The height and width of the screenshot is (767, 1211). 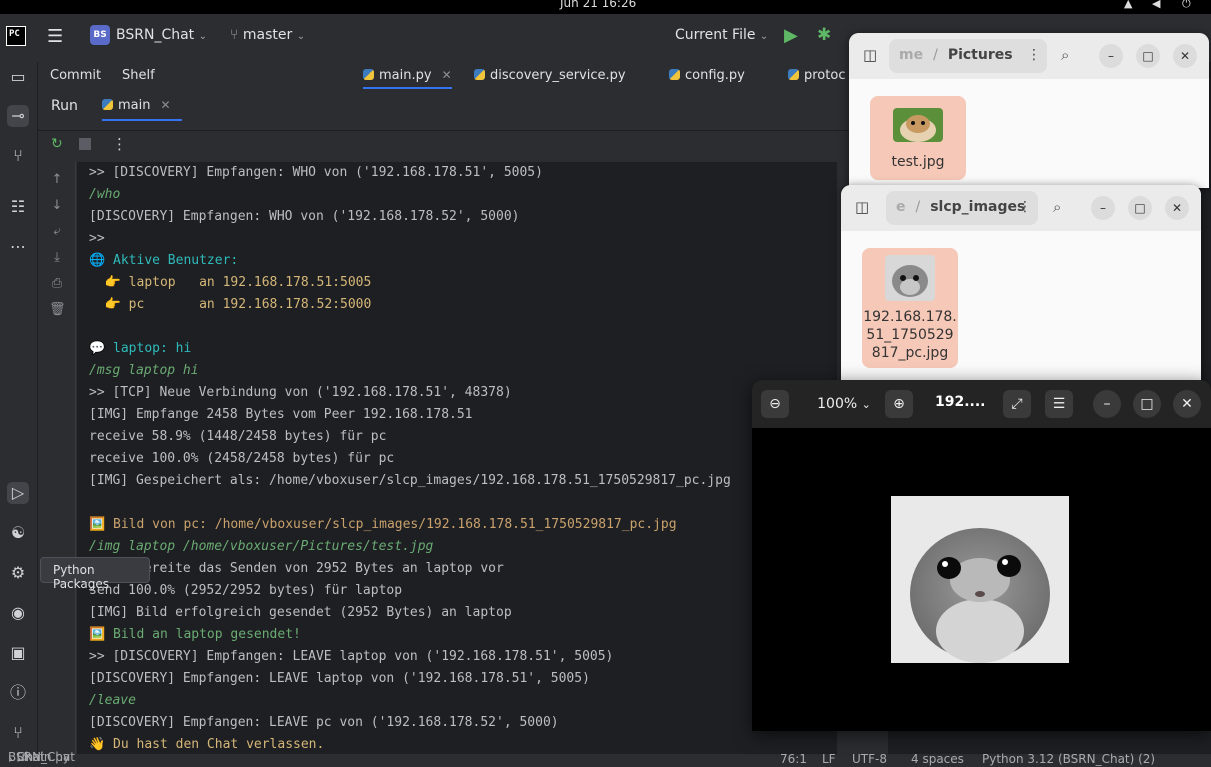 What do you see at coordinates (119, 144) in the screenshot?
I see `more-options-icon: ⋮` at bounding box center [119, 144].